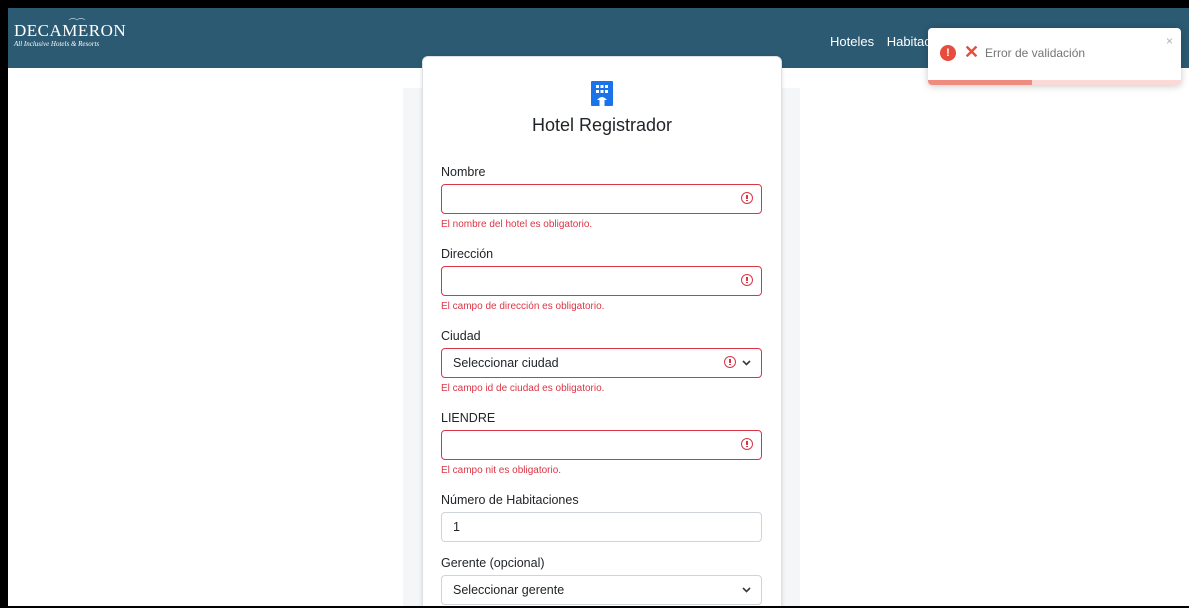  I want to click on habitaciones-input: 1, so click(601, 527).